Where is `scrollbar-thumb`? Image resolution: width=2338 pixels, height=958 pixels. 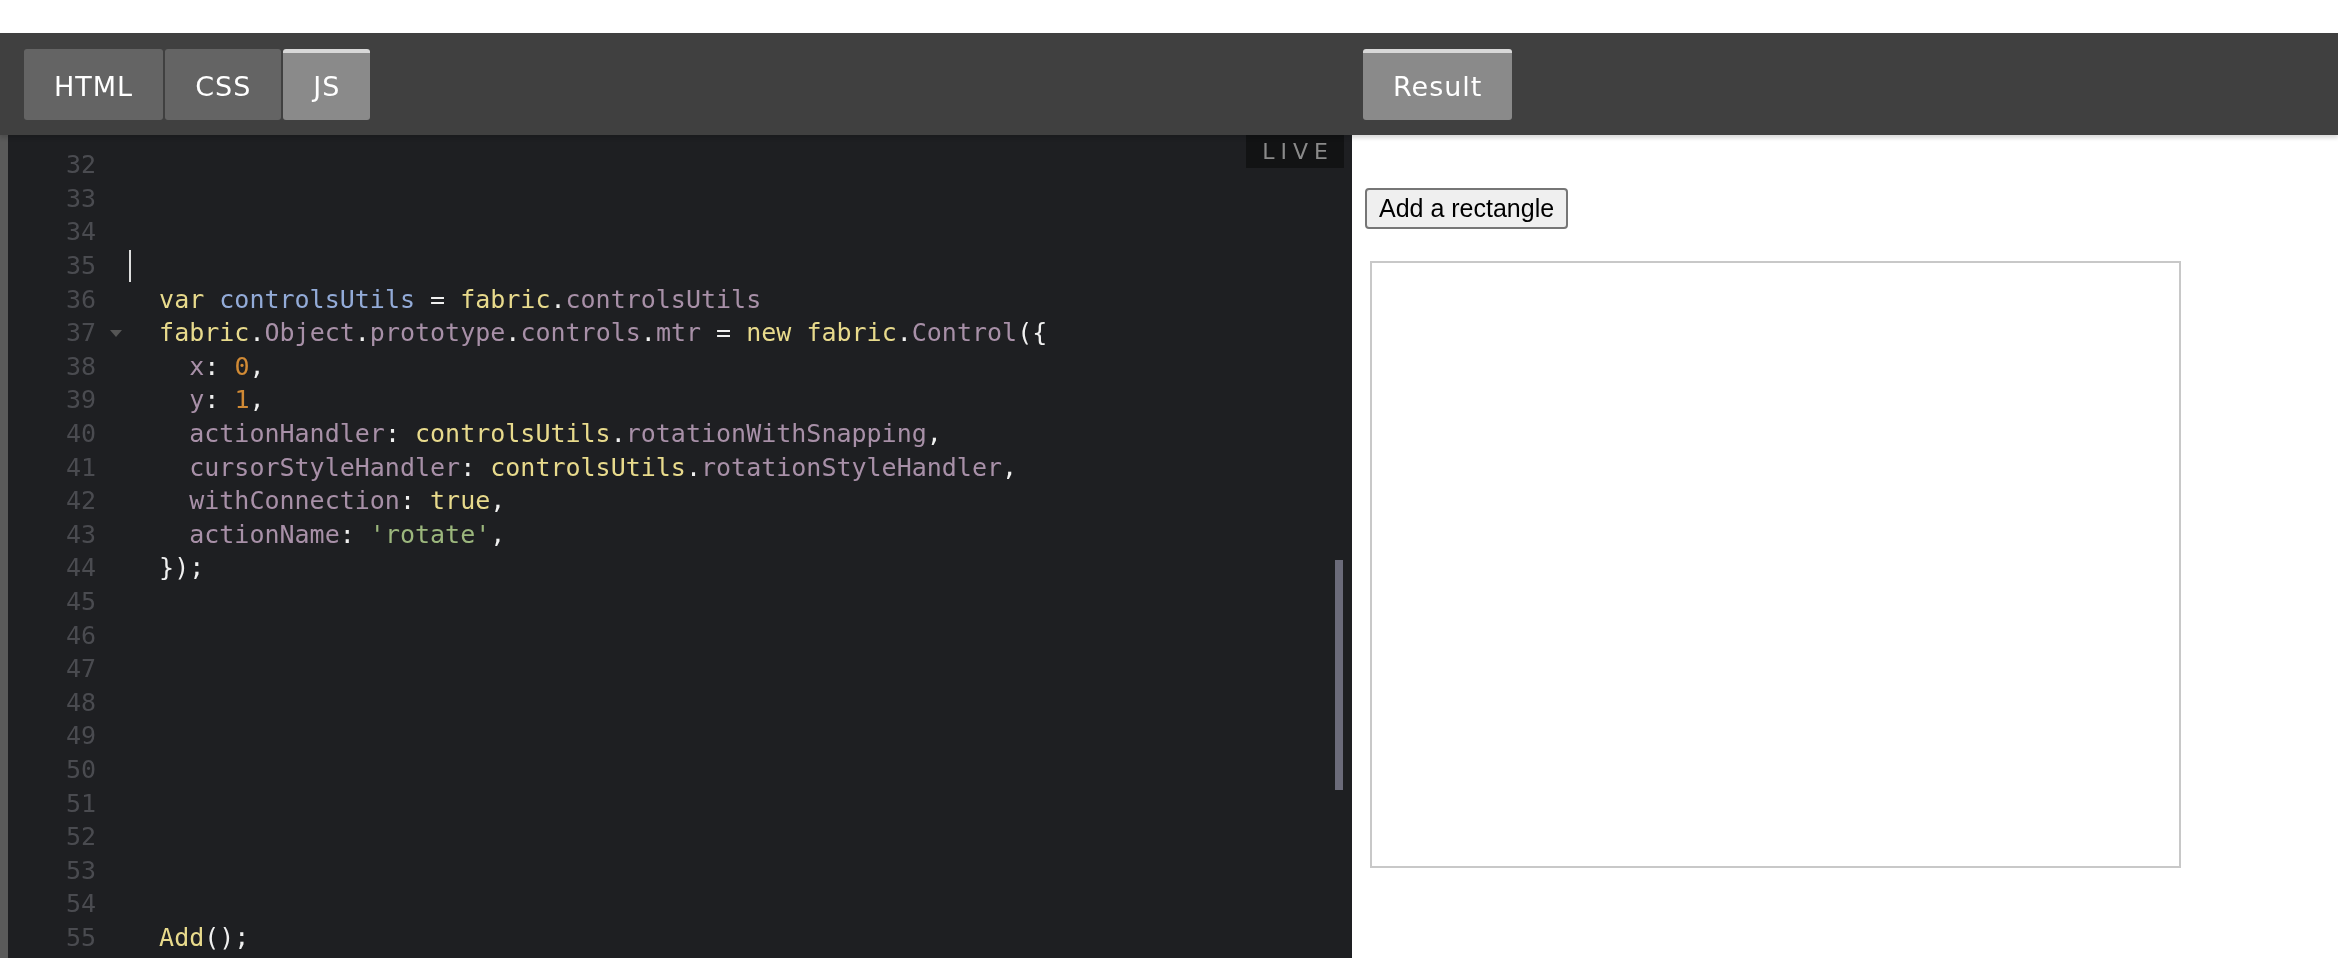 scrollbar-thumb is located at coordinates (1339, 675).